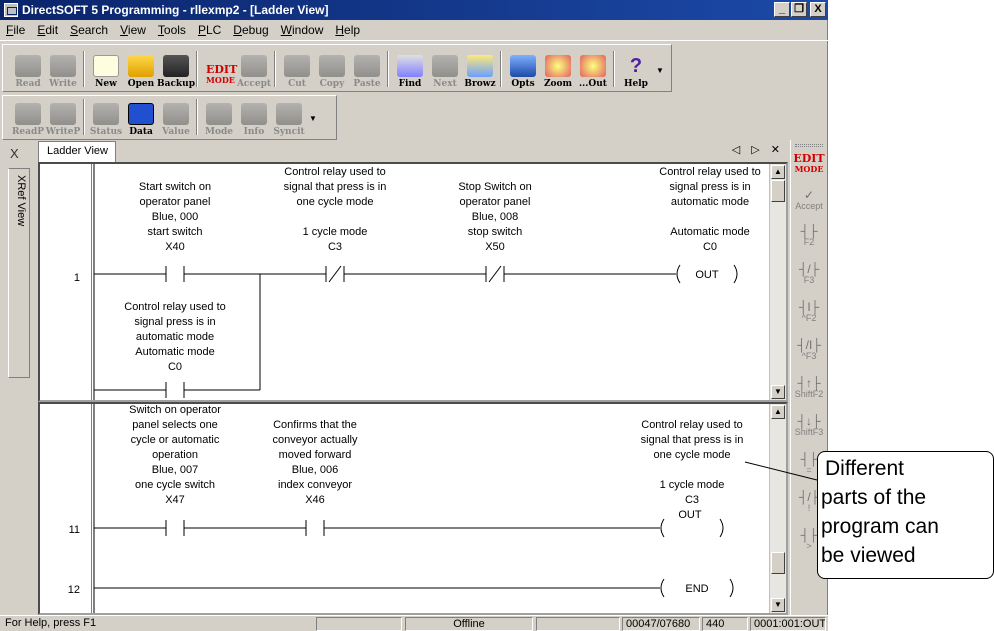  What do you see at coordinates (818, 9) in the screenshot?
I see `close-button: X` at bounding box center [818, 9].